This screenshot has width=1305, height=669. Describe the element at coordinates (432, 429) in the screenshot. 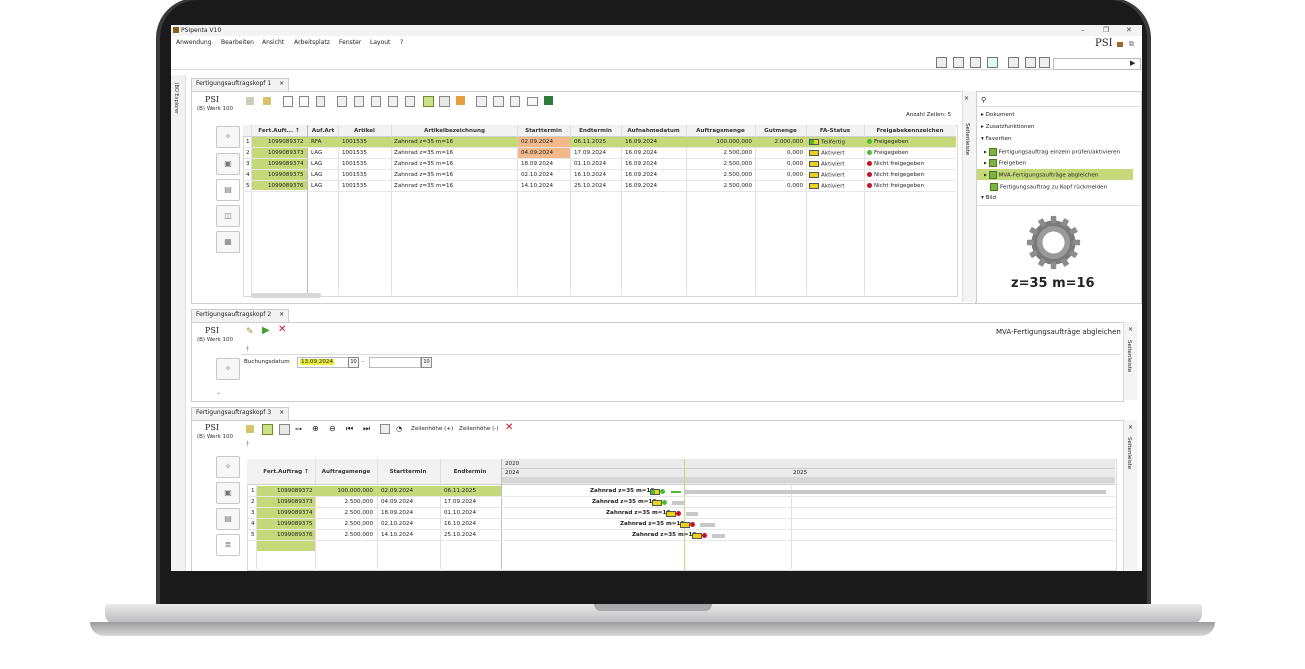

I see `row-height-plus-button: Zeilenhöhe (+)` at that location.